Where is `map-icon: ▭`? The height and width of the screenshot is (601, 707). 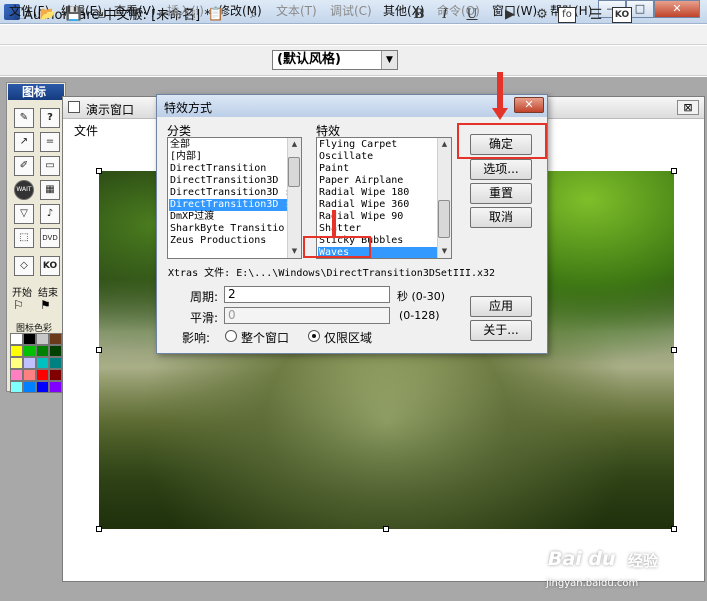 map-icon: ▭ is located at coordinates (50, 166).